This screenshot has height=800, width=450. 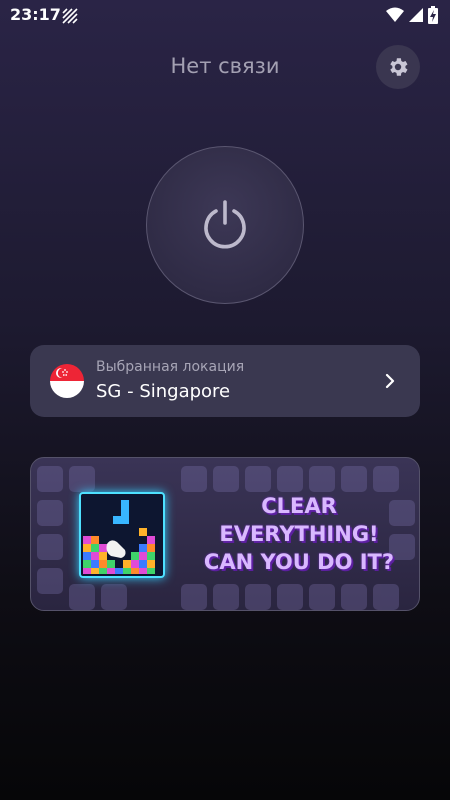 I want to click on status-bar: 23:17, so click(x=225, y=16).